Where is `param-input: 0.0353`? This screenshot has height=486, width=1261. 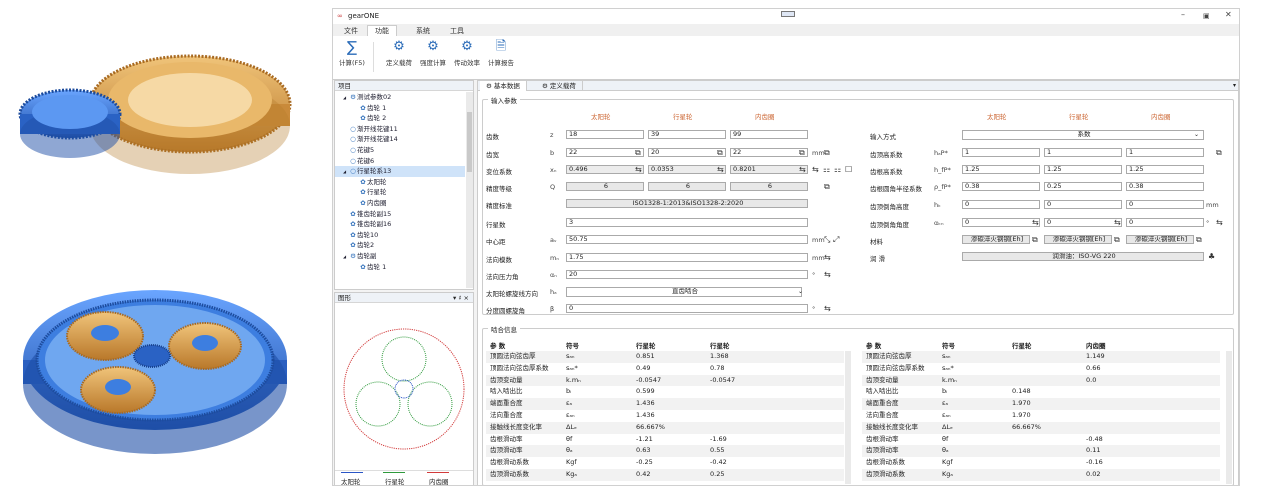
param-input: 0.0353 is located at coordinates (687, 169).